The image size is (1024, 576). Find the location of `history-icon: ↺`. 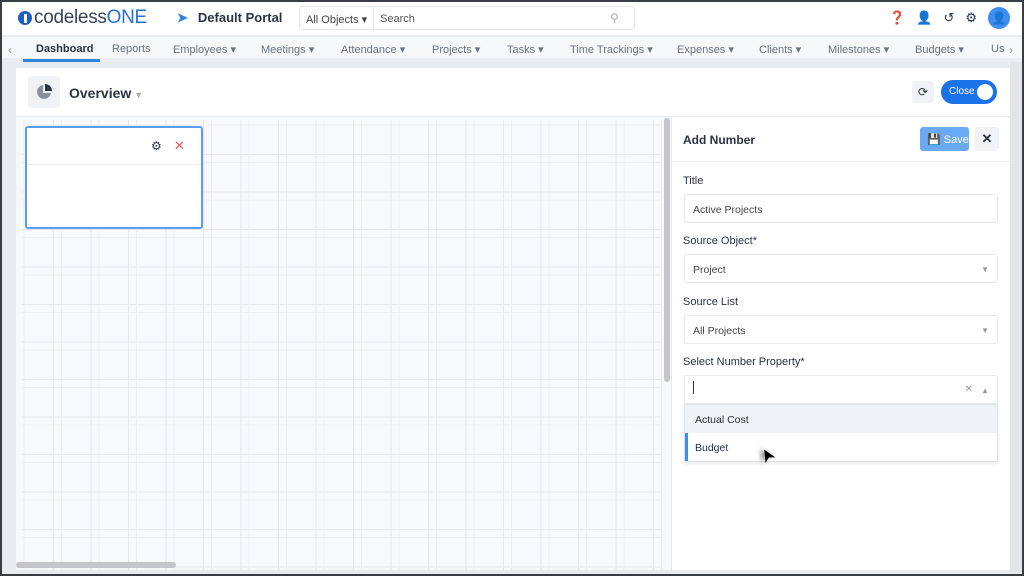

history-icon: ↺ is located at coordinates (948, 18).